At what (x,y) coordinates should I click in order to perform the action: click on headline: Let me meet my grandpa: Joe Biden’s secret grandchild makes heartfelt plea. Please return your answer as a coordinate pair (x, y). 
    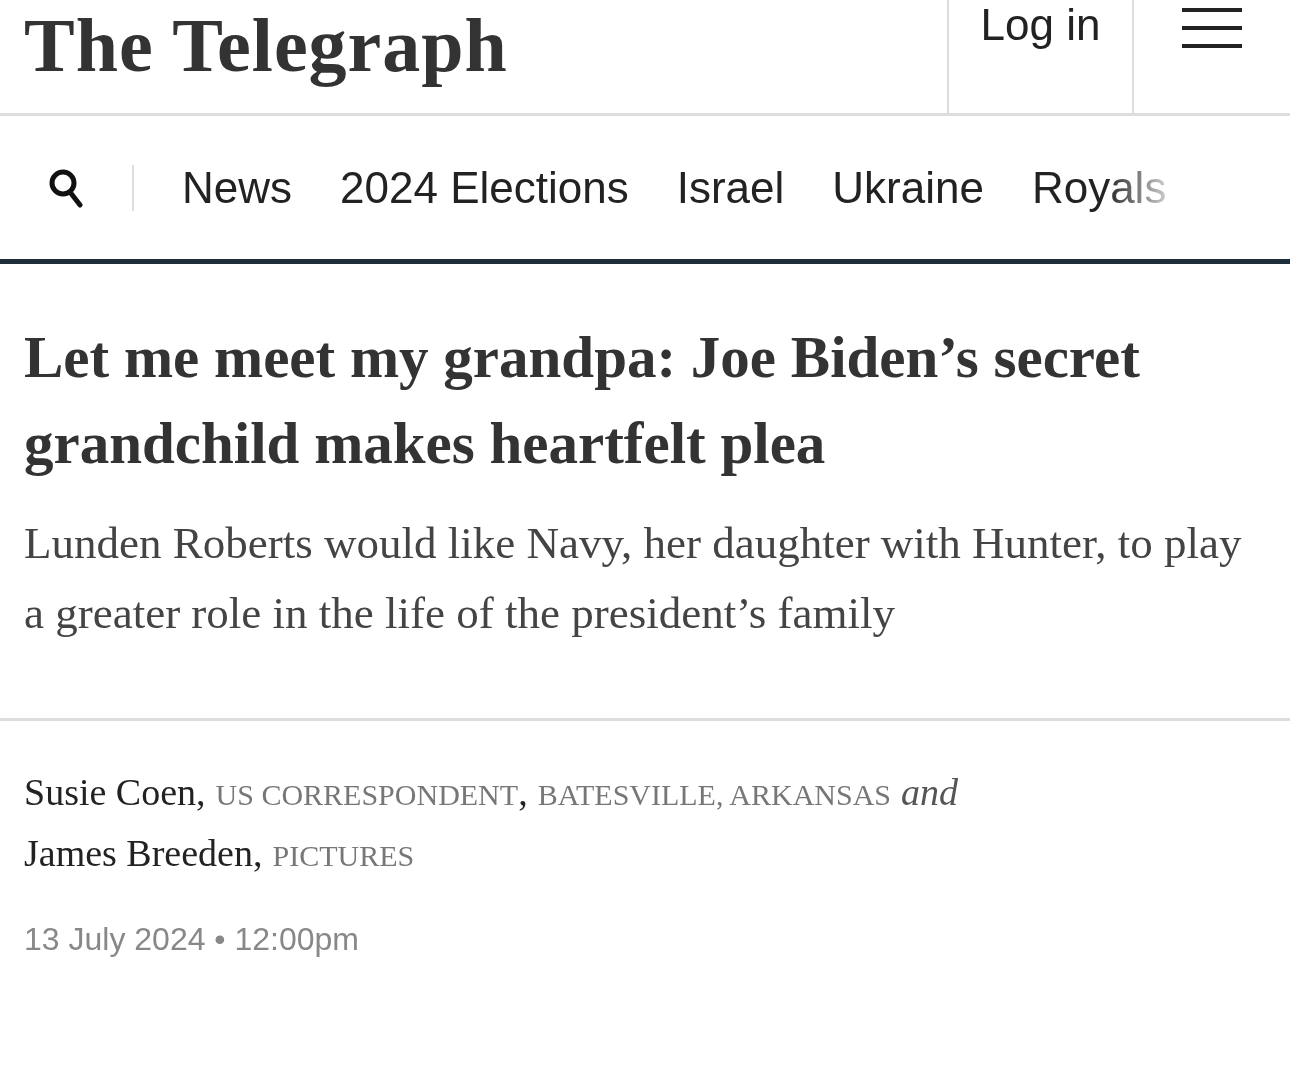
    Looking at the image, I should click on (582, 400).